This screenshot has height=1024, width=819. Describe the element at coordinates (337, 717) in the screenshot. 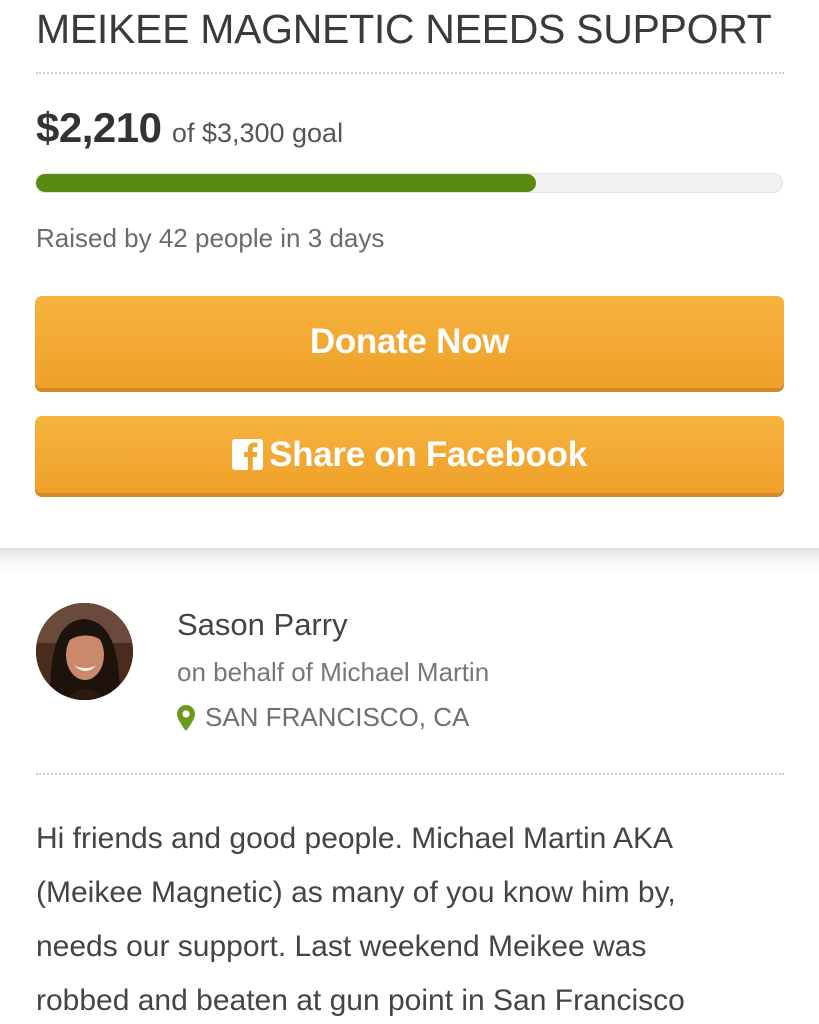

I see `location-text: SAN FRANCISCO, CA` at that location.